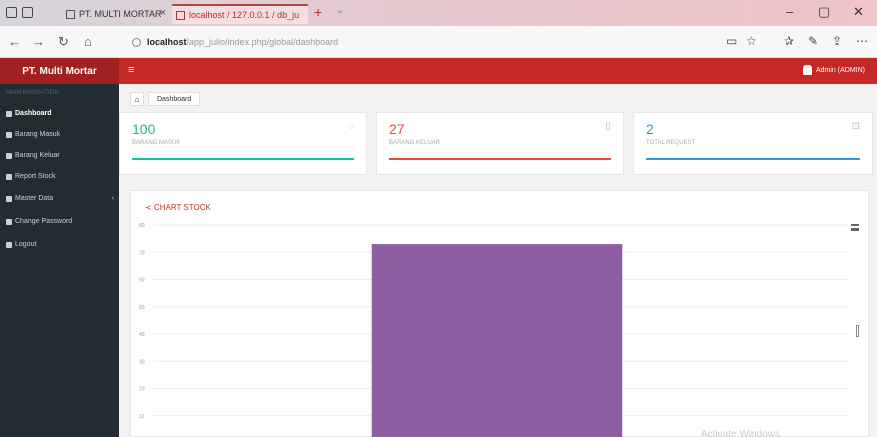  Describe the element at coordinates (244, 15) in the screenshot. I see `tab-title: localhost / 127.0.0.1 / db_ju` at that location.